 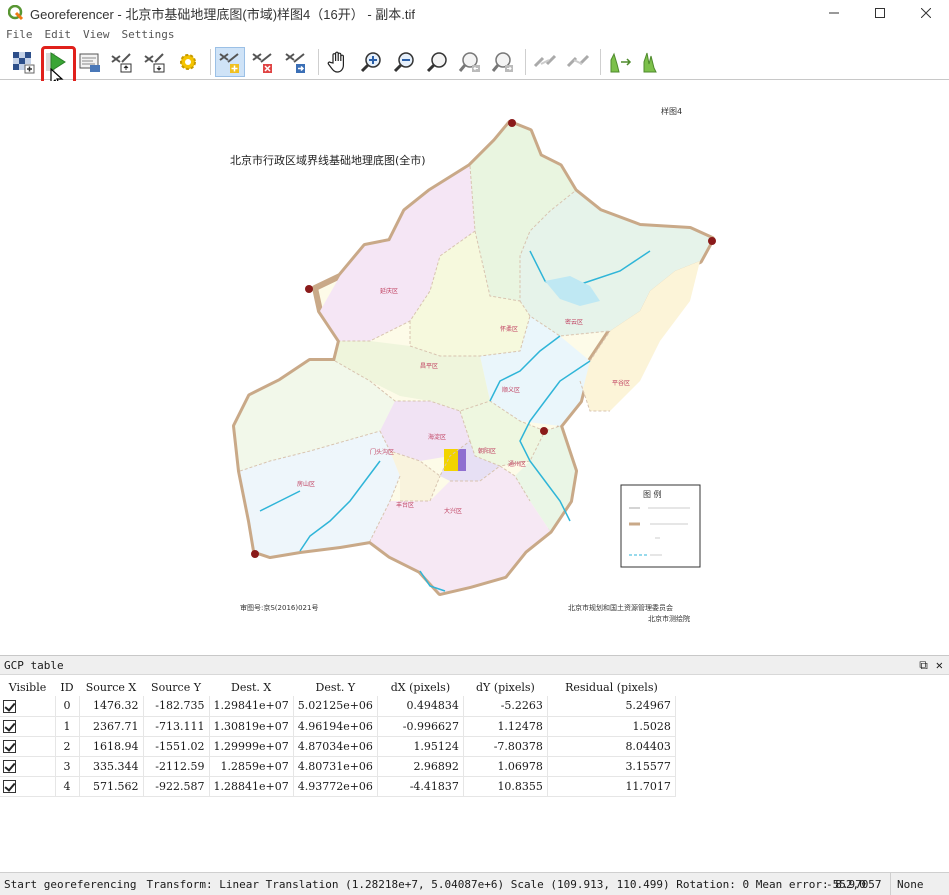 I want to click on minimize-icon, so click(x=834, y=13).